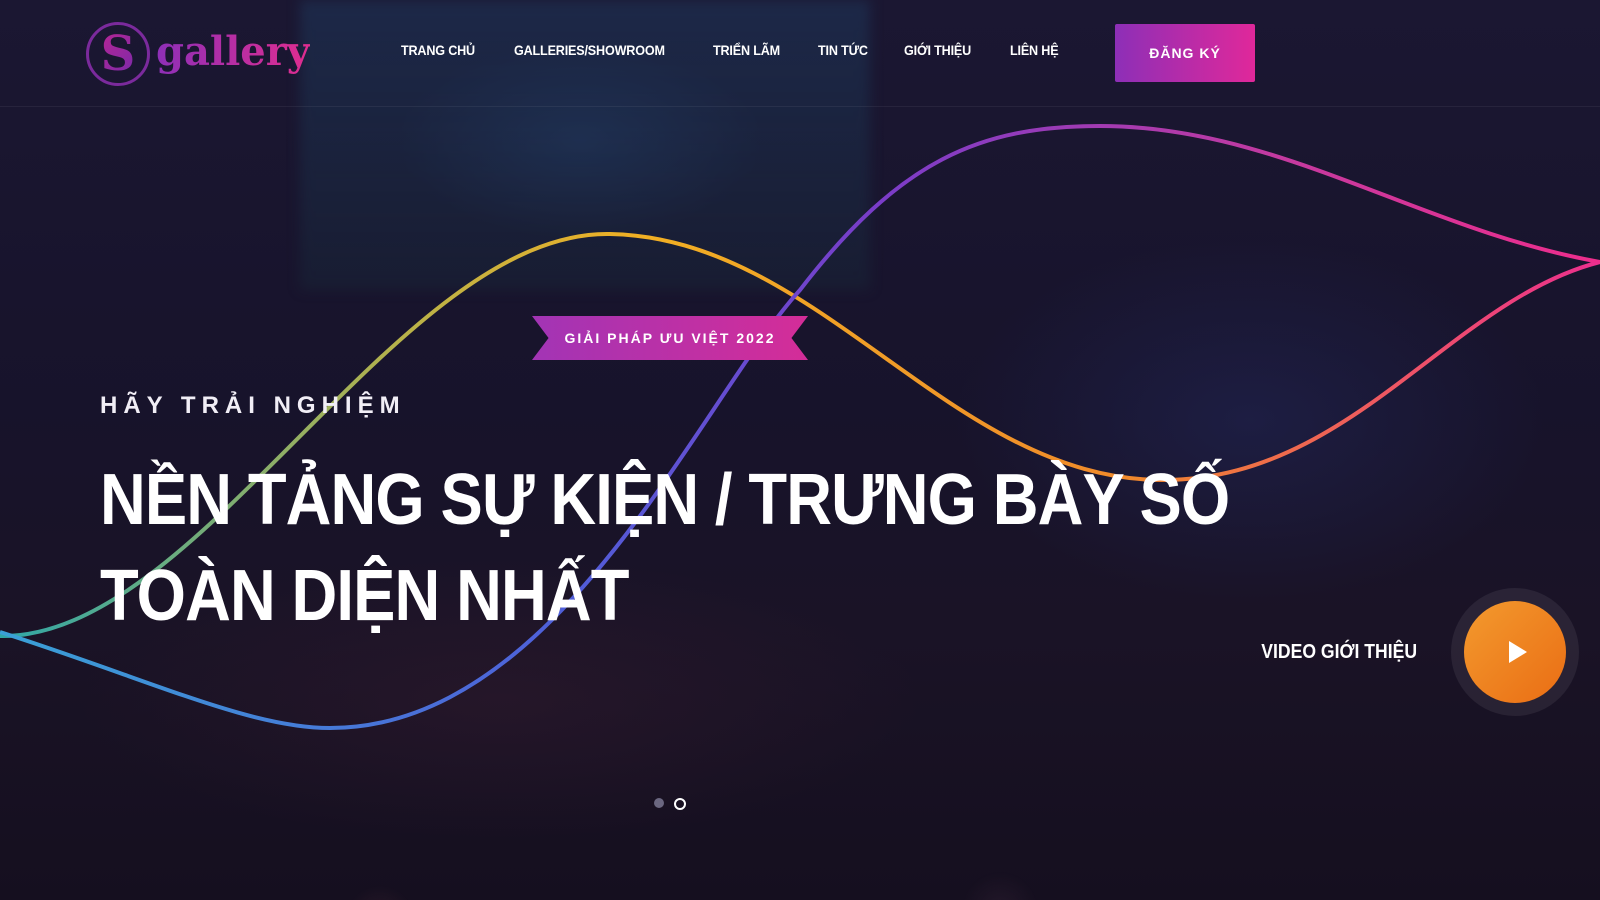 This screenshot has height=900, width=1600. Describe the element at coordinates (665, 500) in the screenshot. I see `headline-line-1: NỀN TẢNG SỰ KIỆN / TRƯNG BÀY SỐ` at that location.